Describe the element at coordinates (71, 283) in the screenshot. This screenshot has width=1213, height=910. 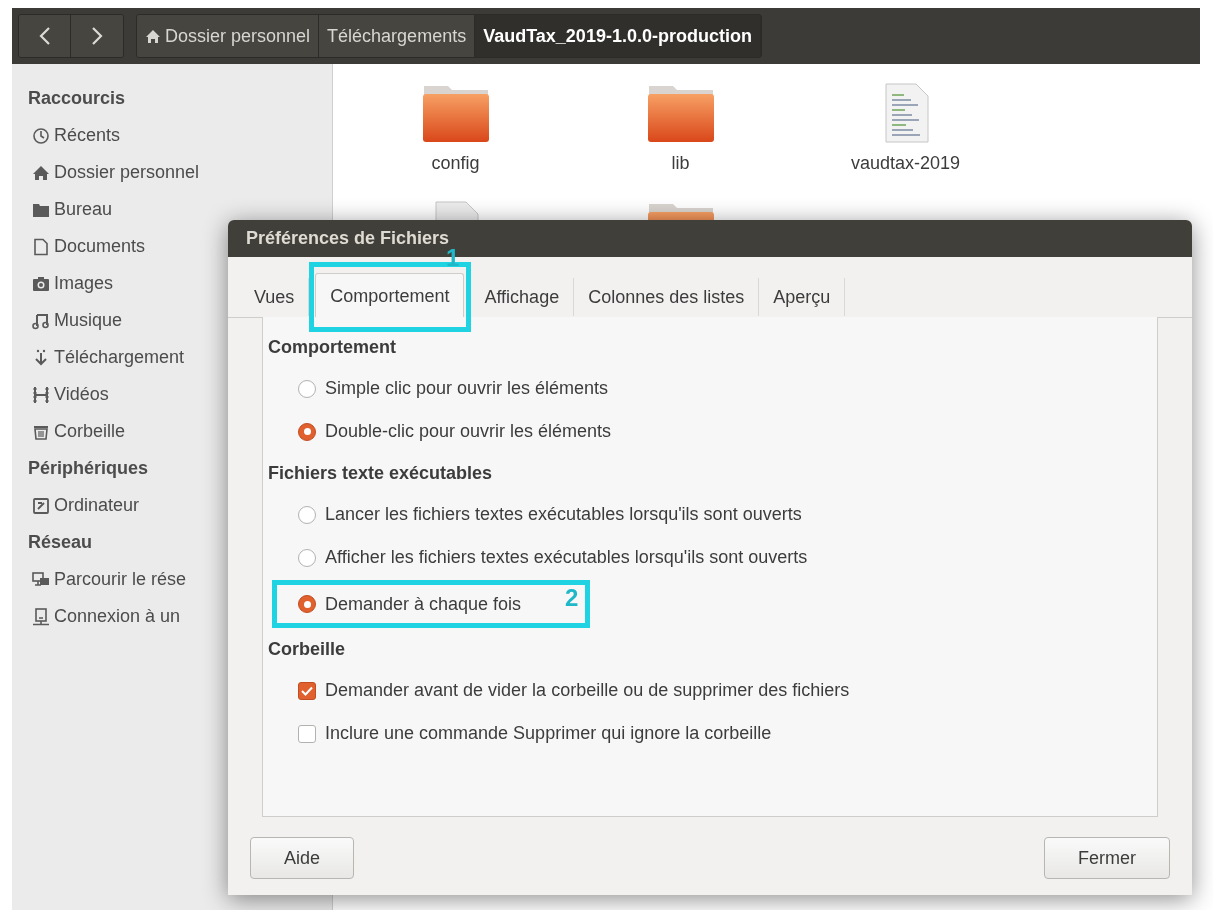
I see `sidebar-item: Images` at that location.